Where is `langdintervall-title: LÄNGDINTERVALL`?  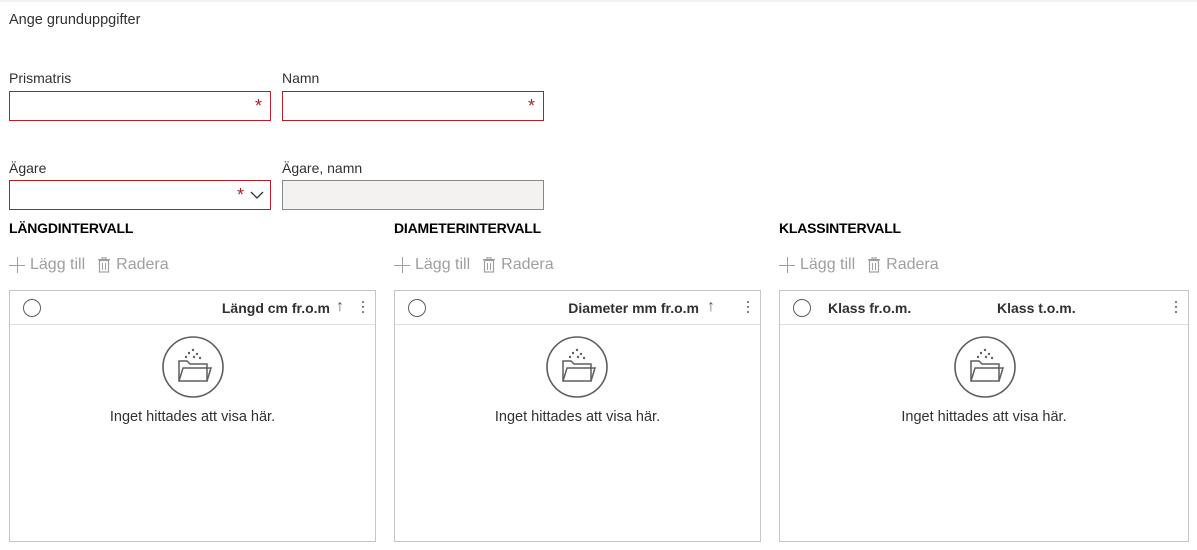
langdintervall-title: LÄNGDINTERVALL is located at coordinates (71, 228).